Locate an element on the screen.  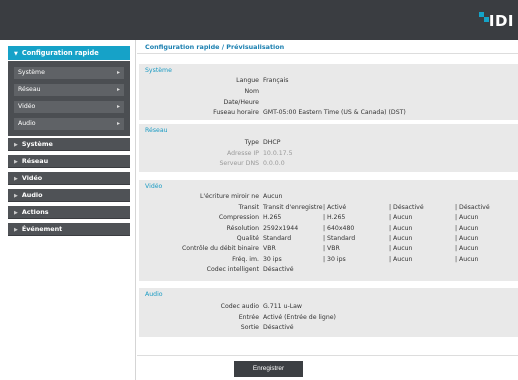
field-label: Entrée is located at coordinates (248, 317).